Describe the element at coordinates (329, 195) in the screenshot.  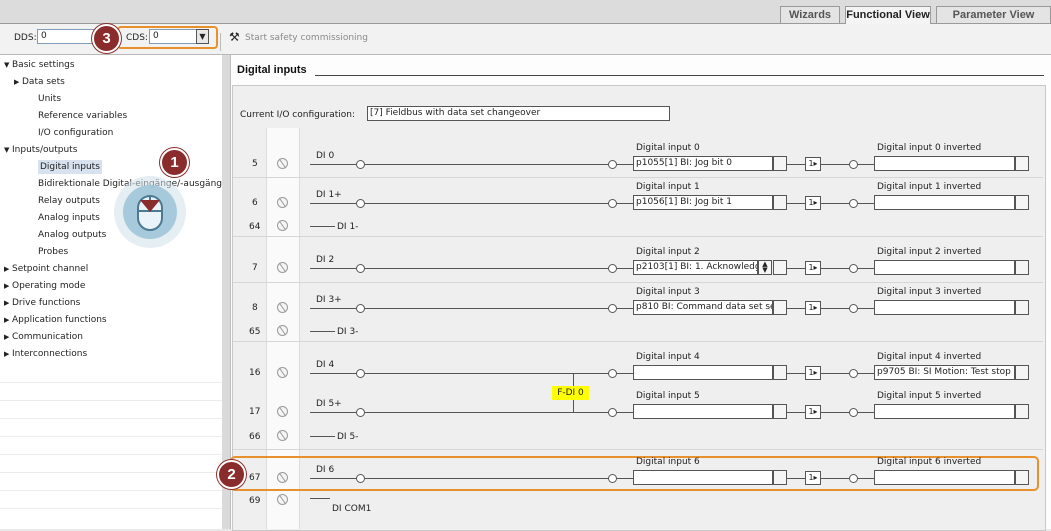
I see `di-label: DI 1+` at that location.